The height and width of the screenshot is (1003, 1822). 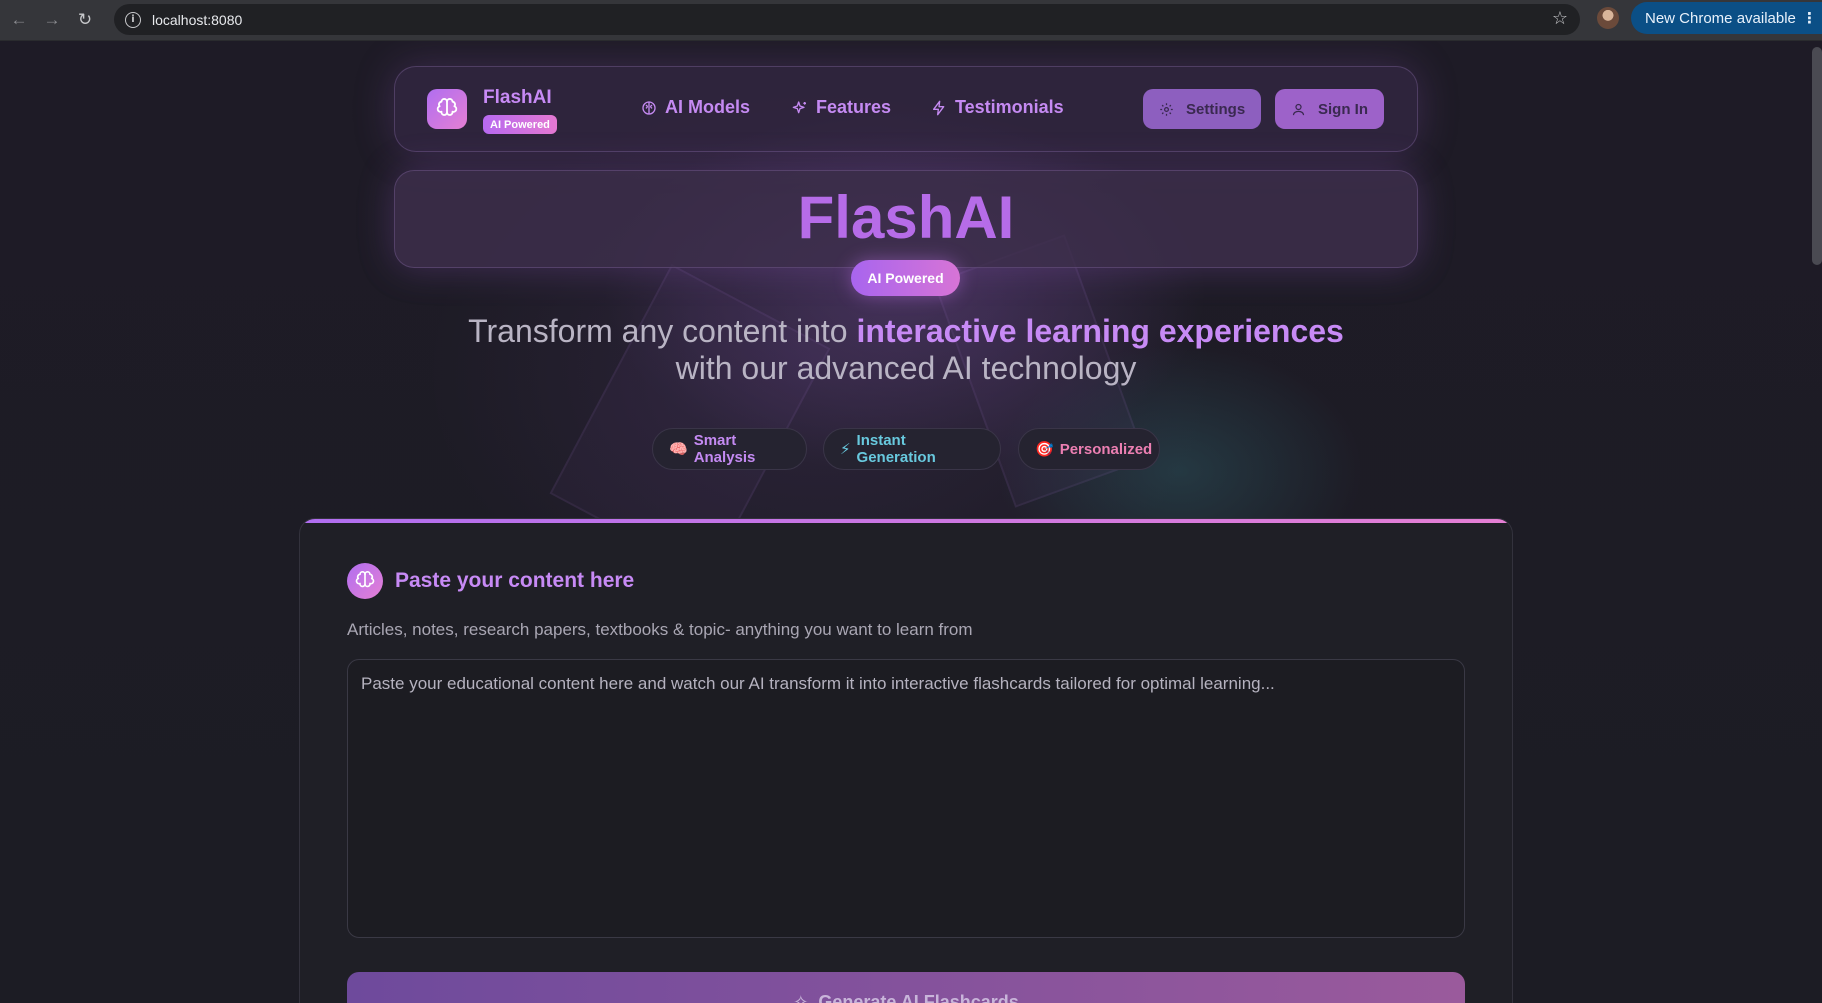 I want to click on hero-title: FlashAI, so click(x=906, y=217).